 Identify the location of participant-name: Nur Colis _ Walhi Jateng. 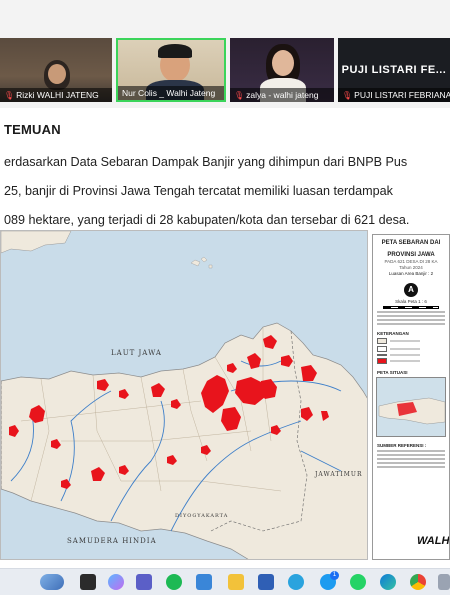
(171, 93).